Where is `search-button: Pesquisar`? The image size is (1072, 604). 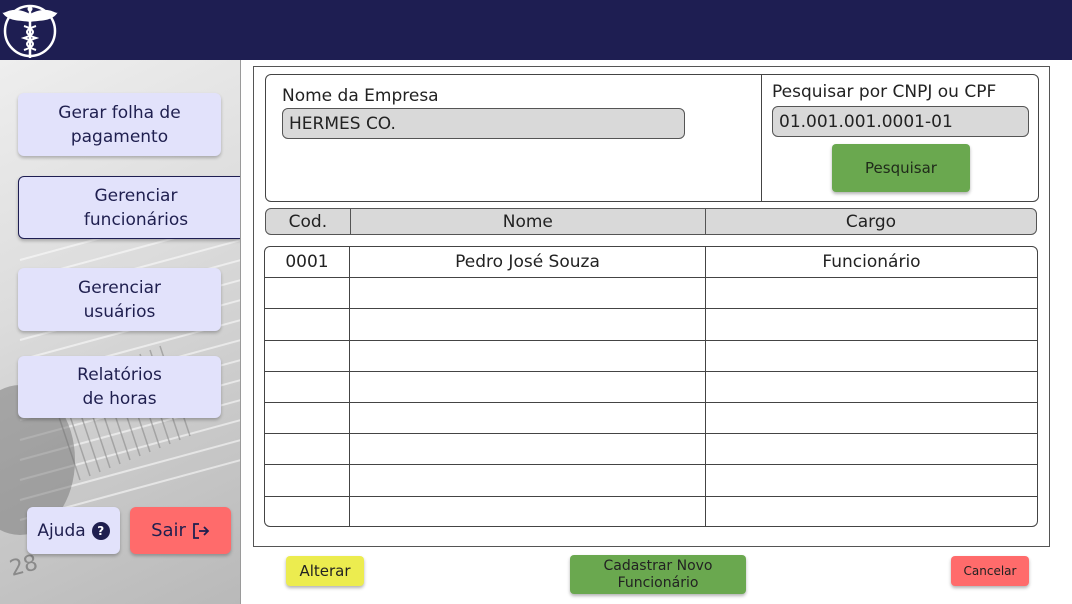
search-button: Pesquisar is located at coordinates (901, 168).